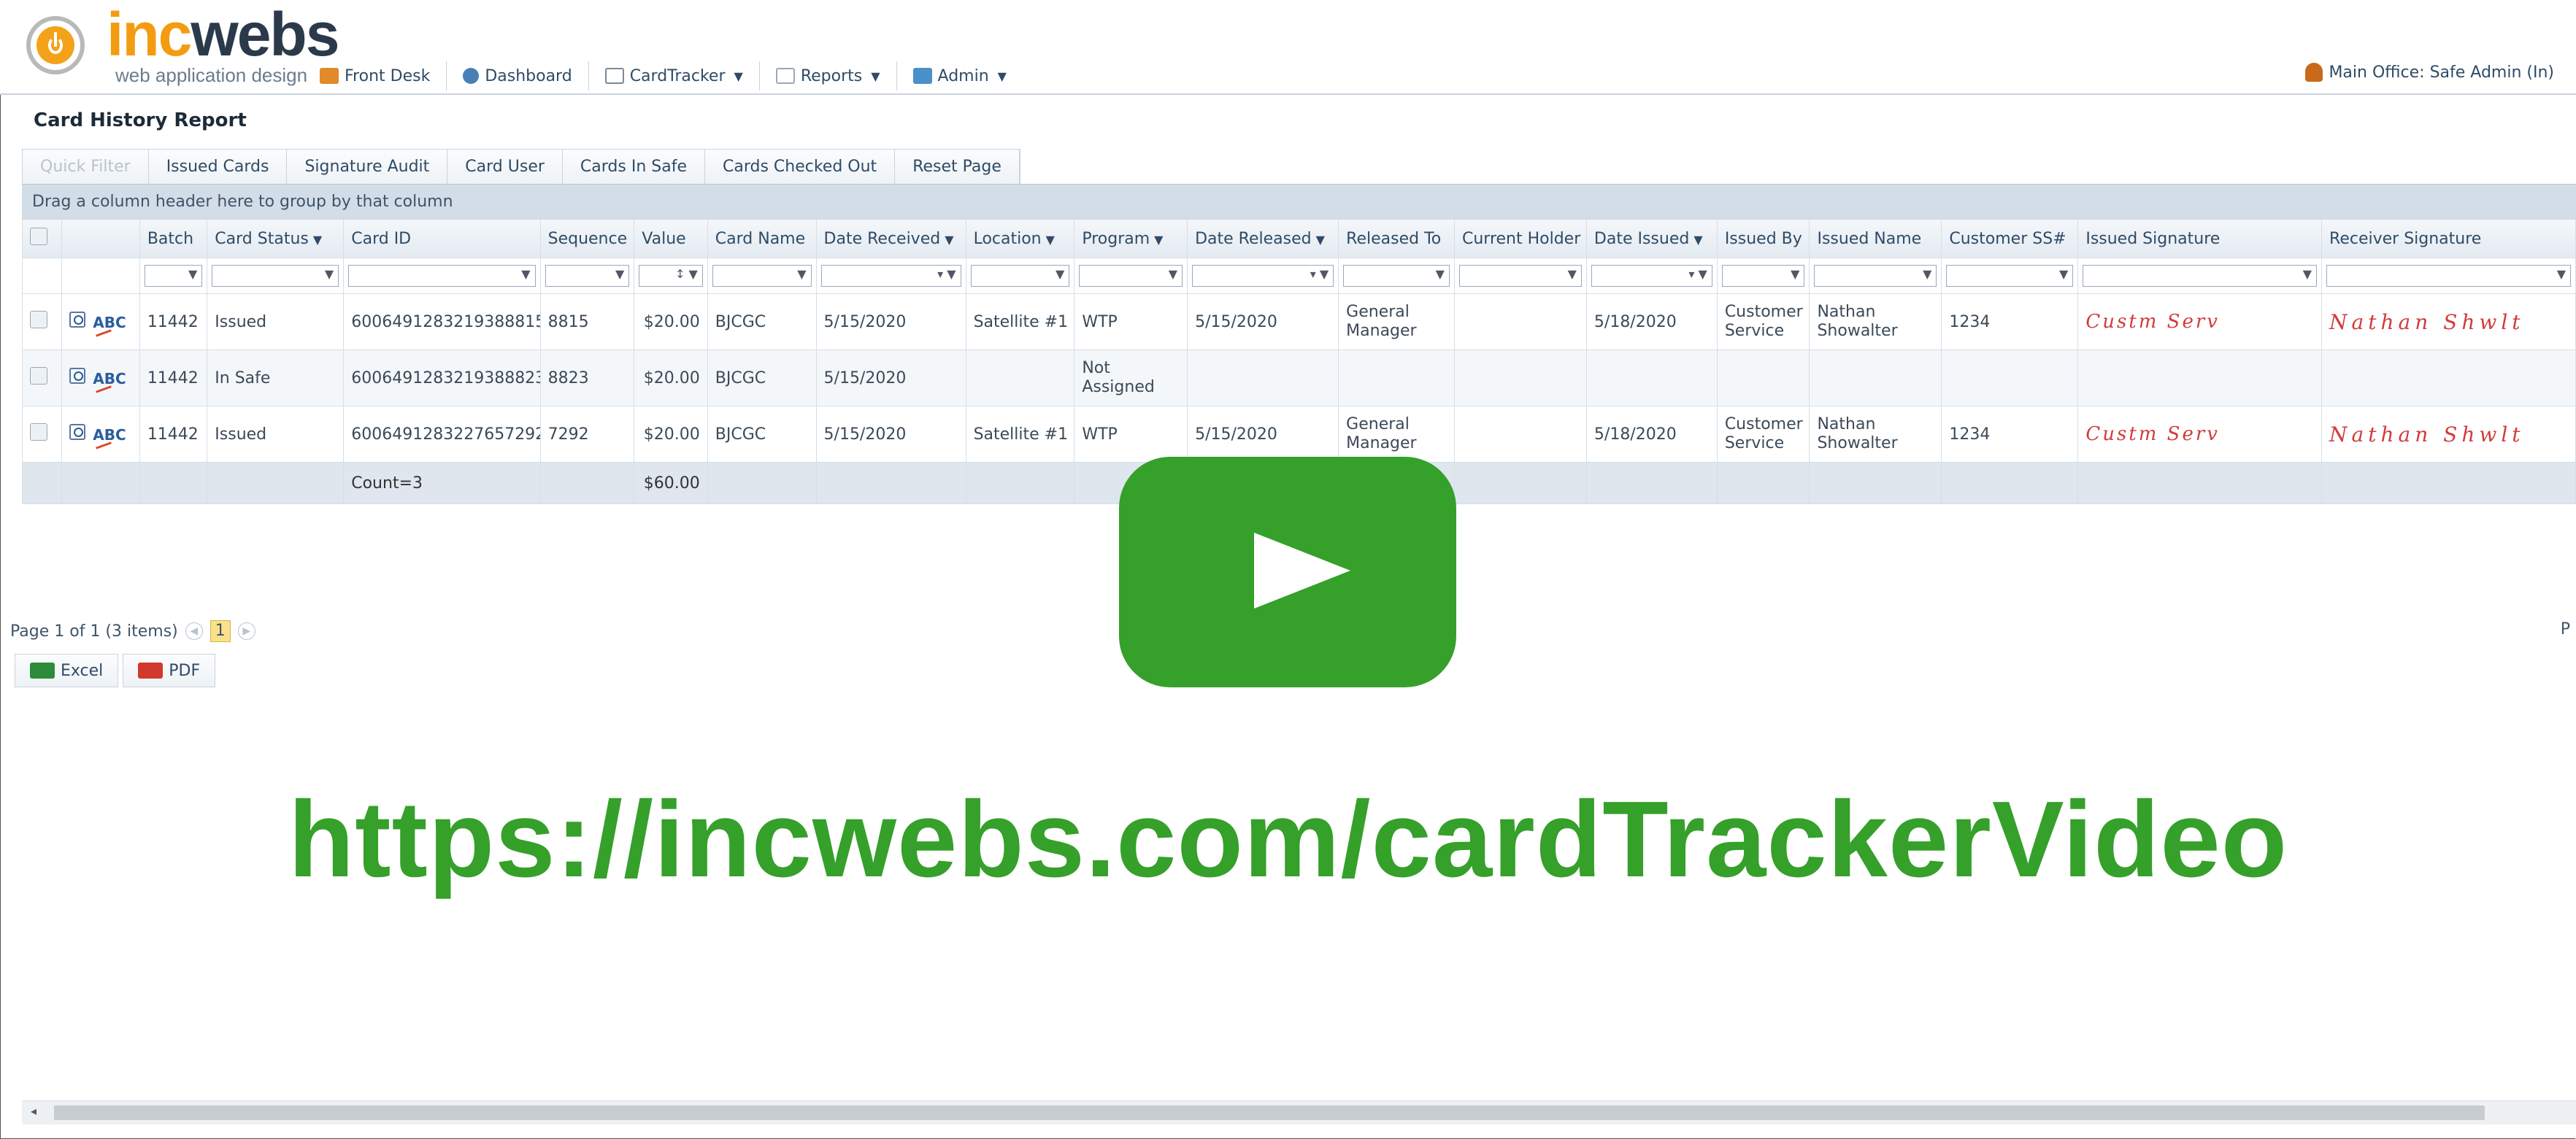 This screenshot has height=1139, width=2576. I want to click on tab-quick-filter: Quick Filter, so click(86, 167).